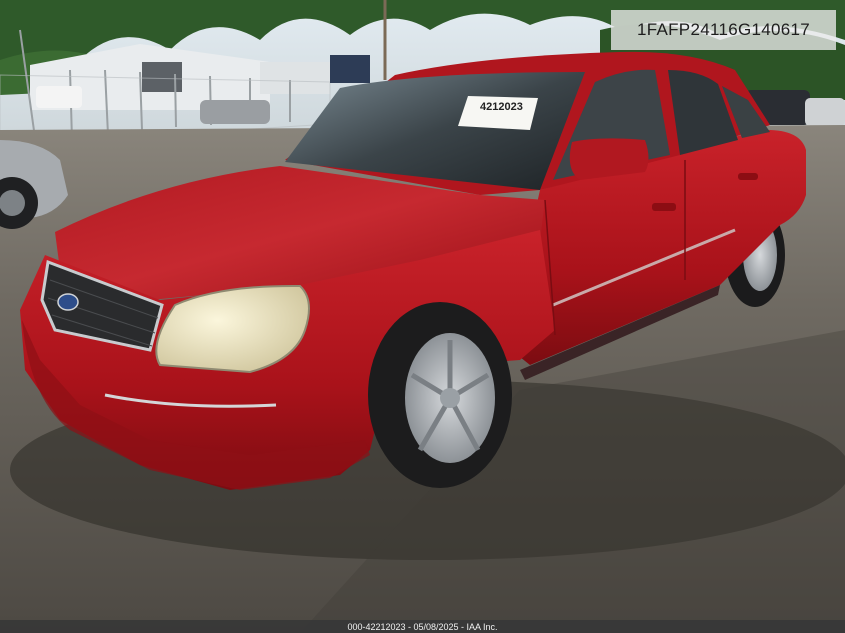 This screenshot has height=633, width=845. Describe the element at coordinates (501, 107) in the screenshot. I see `sticker-number: 4212023` at that location.